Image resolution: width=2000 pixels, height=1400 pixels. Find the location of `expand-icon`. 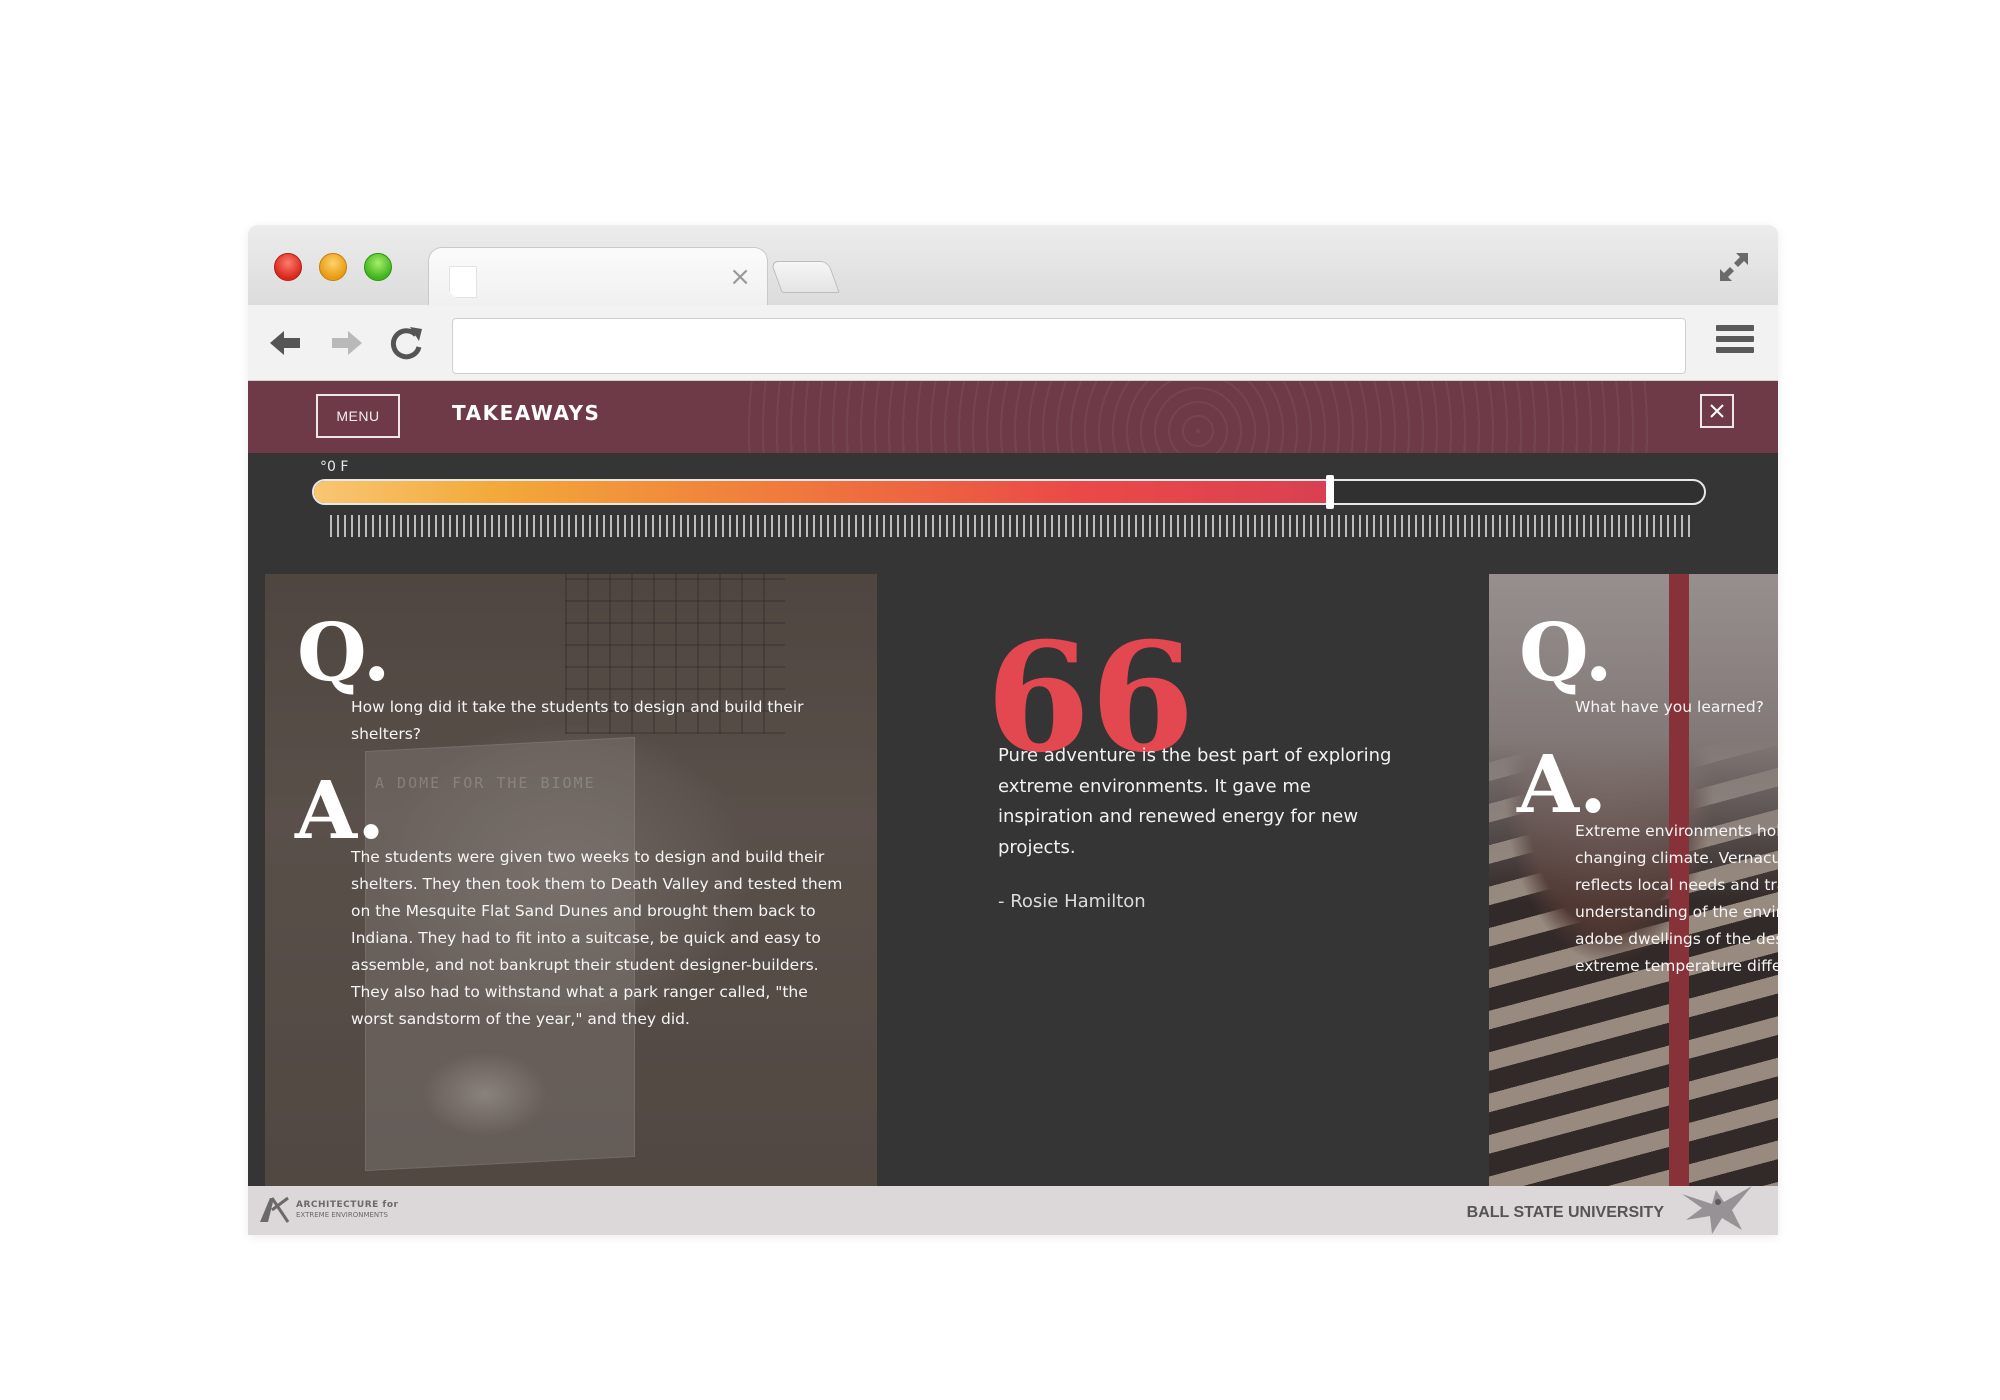

expand-icon is located at coordinates (1734, 267).